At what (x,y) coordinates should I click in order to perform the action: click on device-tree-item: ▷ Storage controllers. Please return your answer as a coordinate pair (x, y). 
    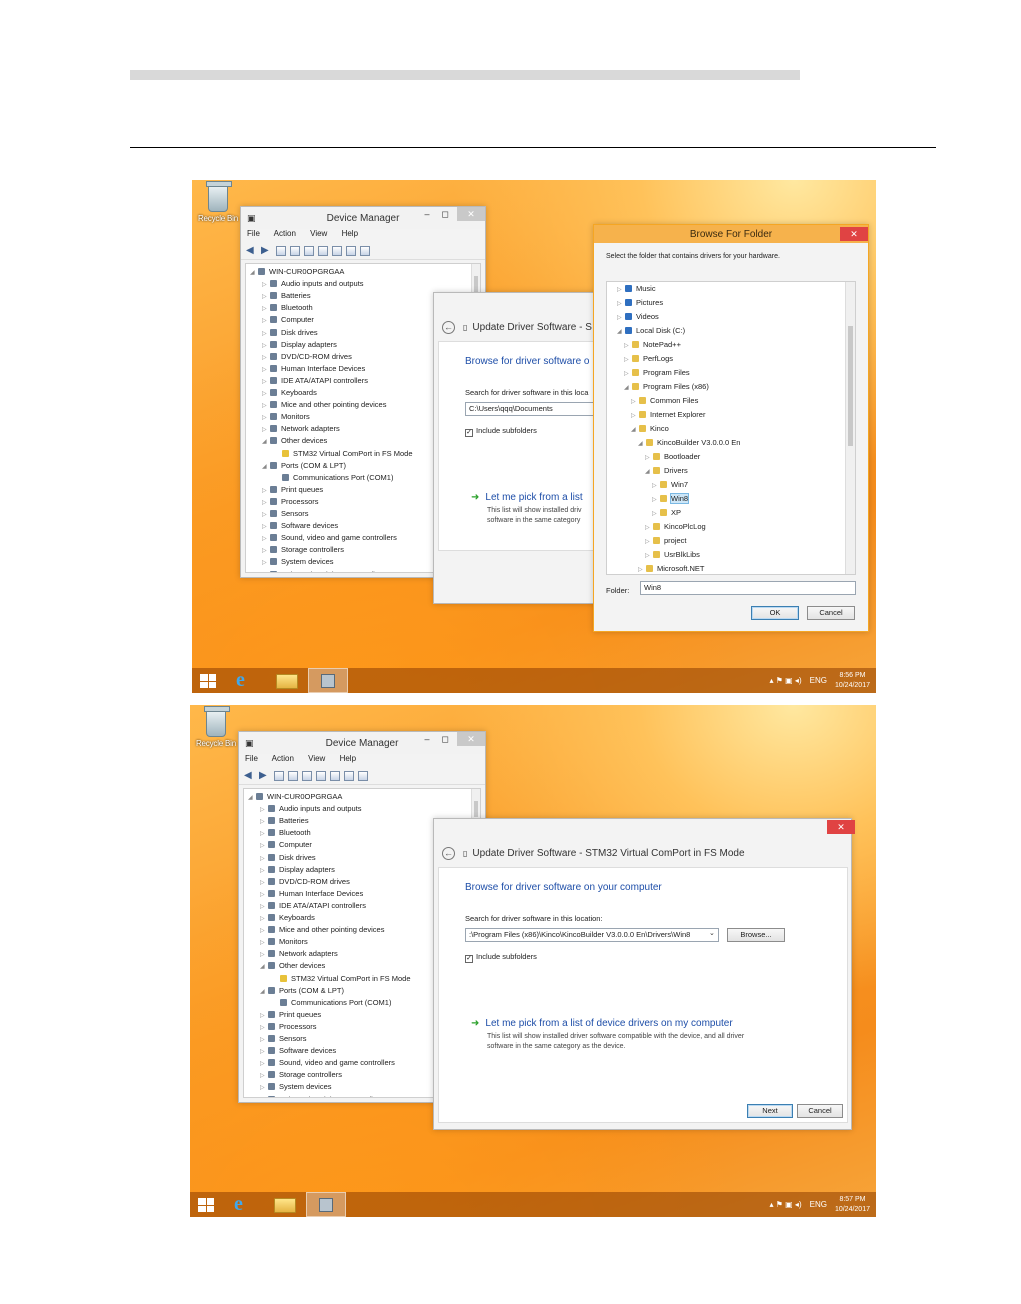
    Looking at the image, I should click on (303, 550).